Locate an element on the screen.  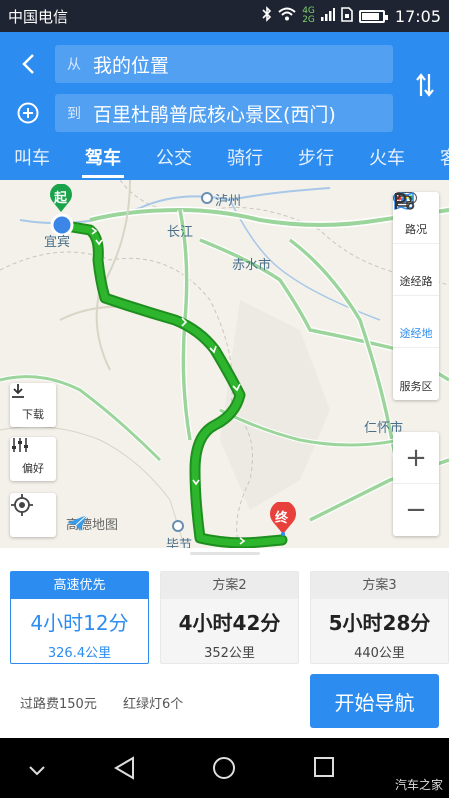
plan-1-head: 高速优先 is located at coordinates (79, 585).